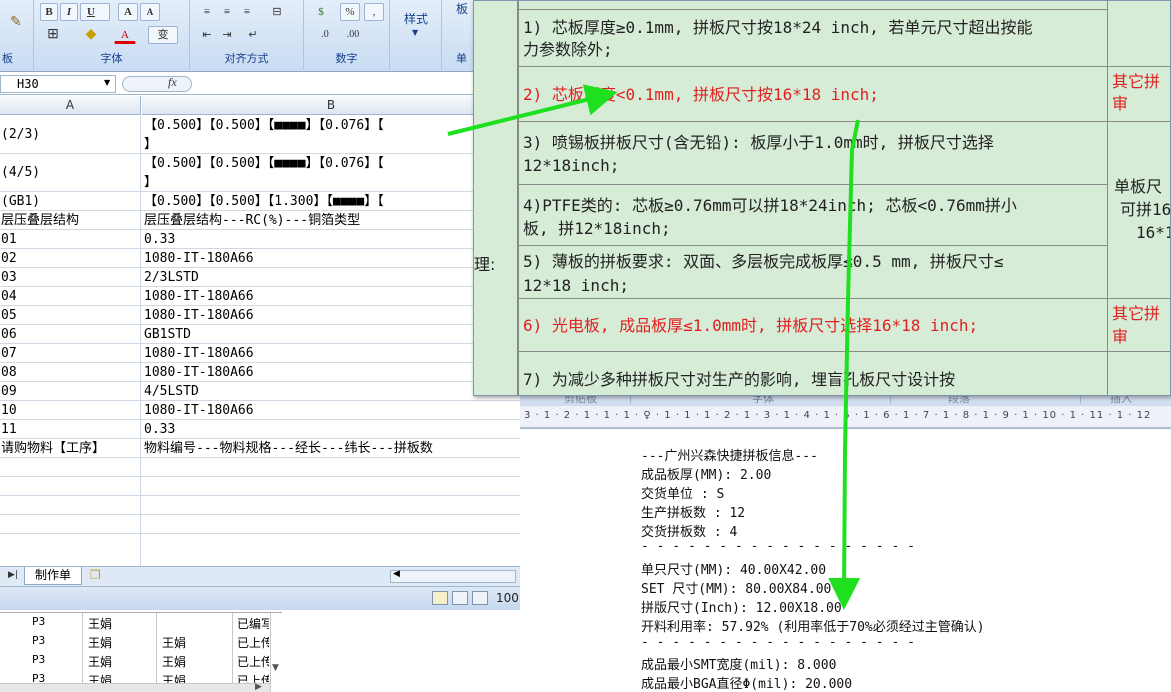 The width and height of the screenshot is (1171, 692). I want to click on cell-a: 08, so click(70, 372).